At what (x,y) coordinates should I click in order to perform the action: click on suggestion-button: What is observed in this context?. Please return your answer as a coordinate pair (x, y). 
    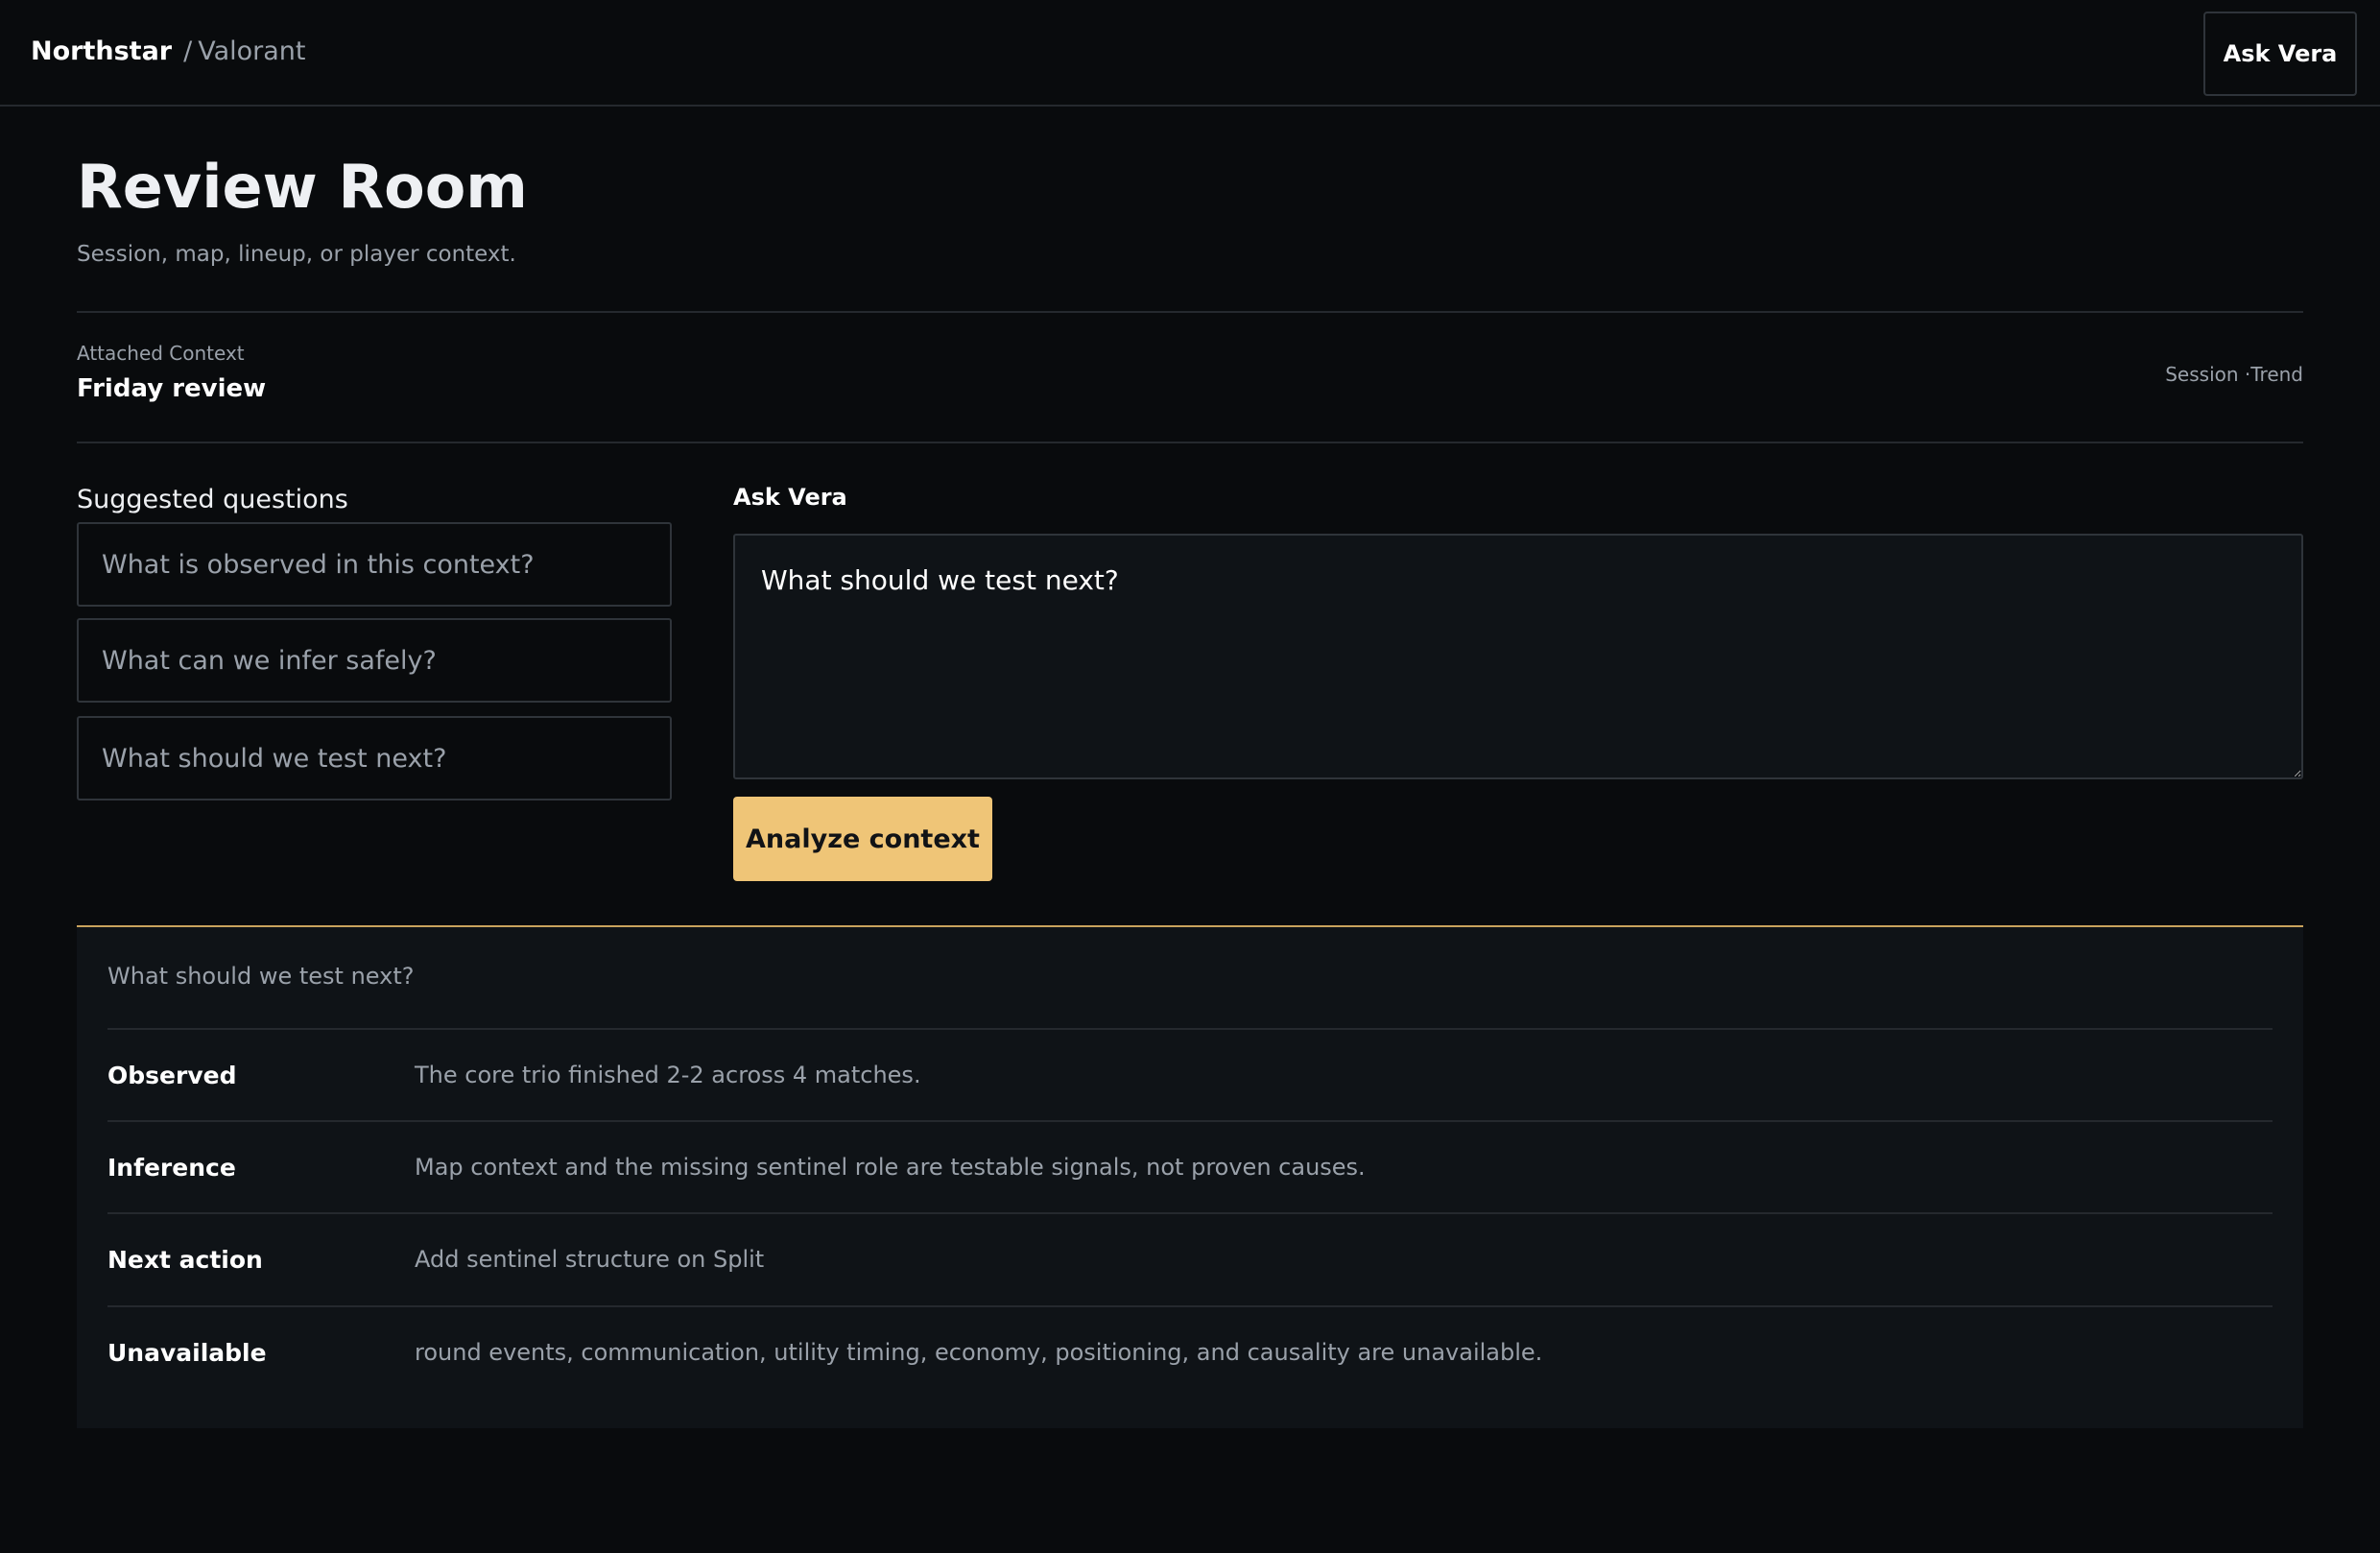
    Looking at the image, I should click on (374, 564).